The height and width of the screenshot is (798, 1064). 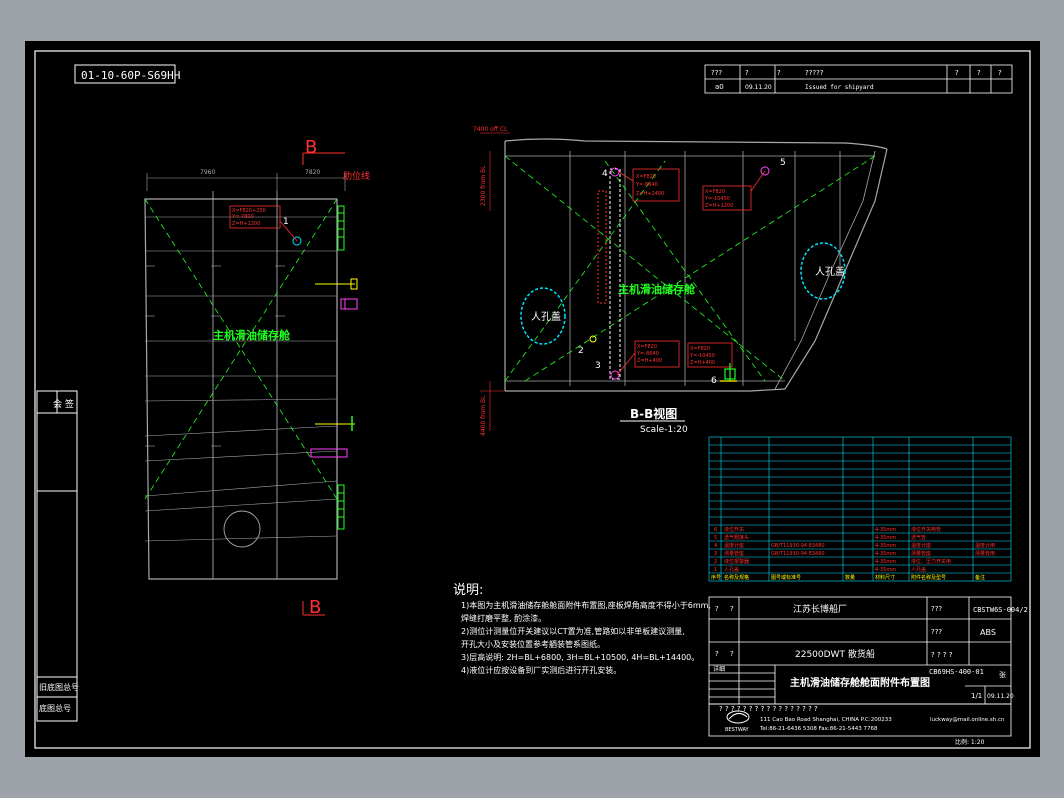 What do you see at coordinates (779, 73) in the screenshot?
I see `rev-h-3: ?` at bounding box center [779, 73].